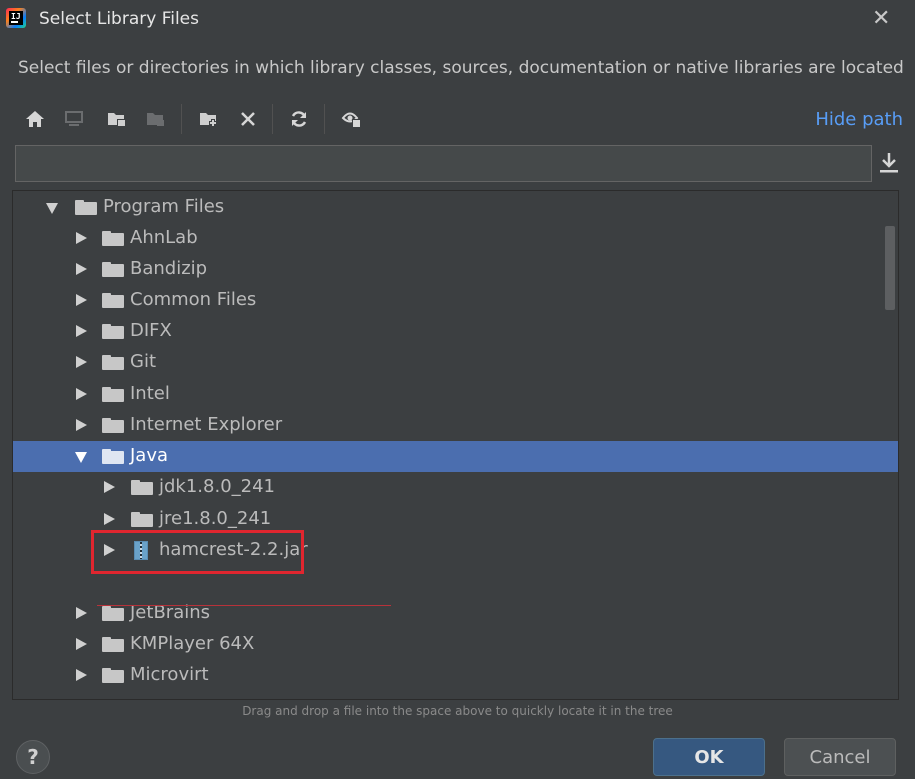 This screenshot has height=779, width=915. What do you see at coordinates (169, 674) in the screenshot?
I see `tree-item-label: Microvirt` at bounding box center [169, 674].